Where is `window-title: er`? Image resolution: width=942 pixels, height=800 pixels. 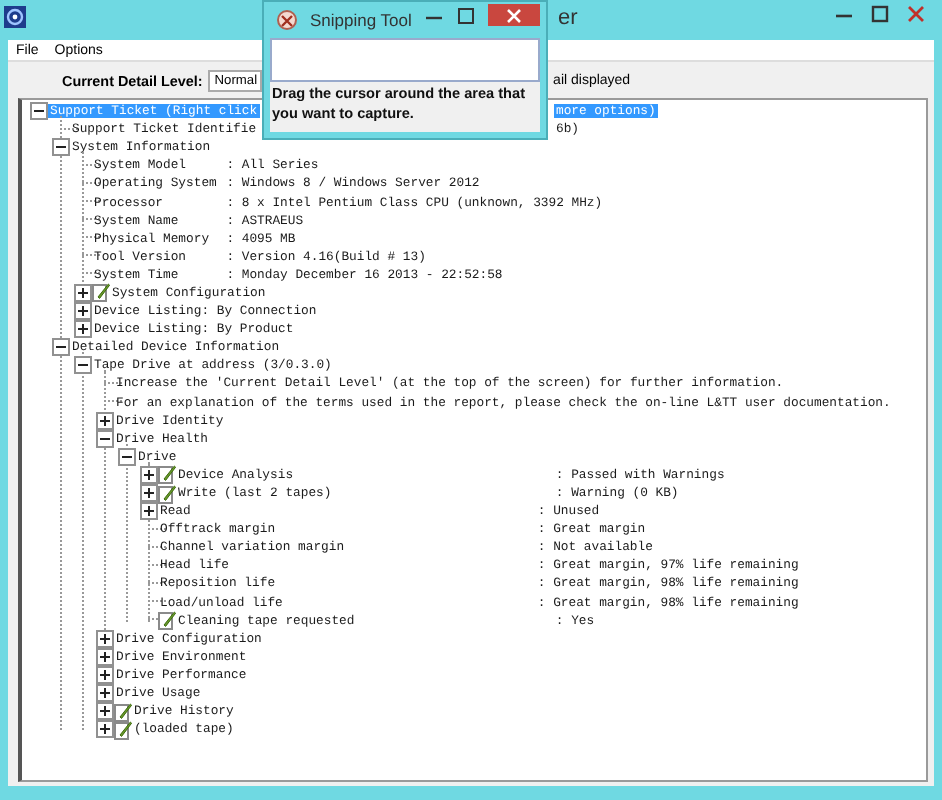 window-title: er is located at coordinates (569, 18).